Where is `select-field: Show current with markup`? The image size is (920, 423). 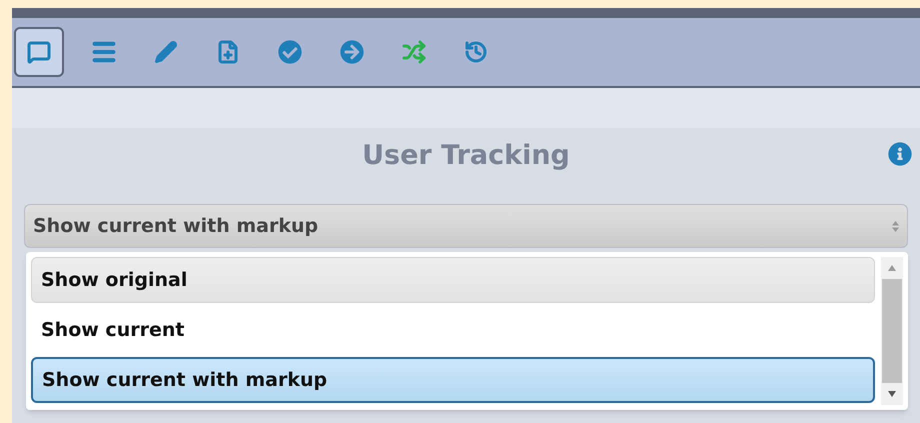 select-field: Show current with markup is located at coordinates (466, 226).